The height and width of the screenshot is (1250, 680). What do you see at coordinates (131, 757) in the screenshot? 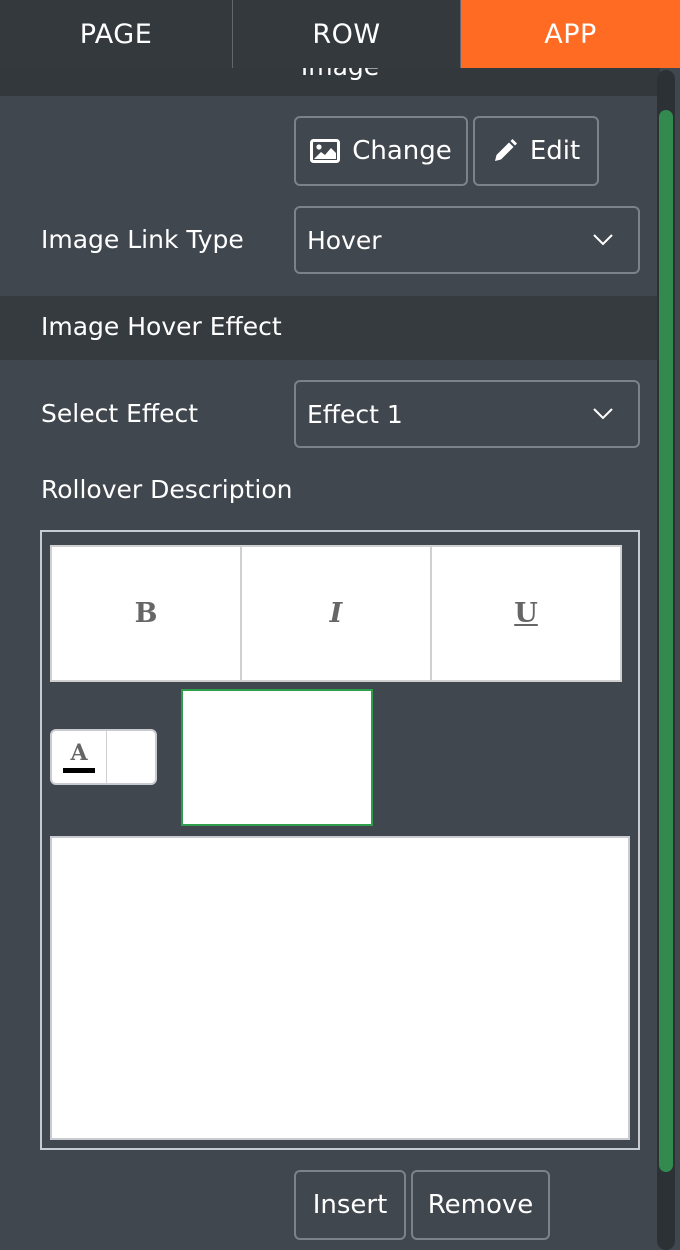
I see `text-color-dropdown` at bounding box center [131, 757].